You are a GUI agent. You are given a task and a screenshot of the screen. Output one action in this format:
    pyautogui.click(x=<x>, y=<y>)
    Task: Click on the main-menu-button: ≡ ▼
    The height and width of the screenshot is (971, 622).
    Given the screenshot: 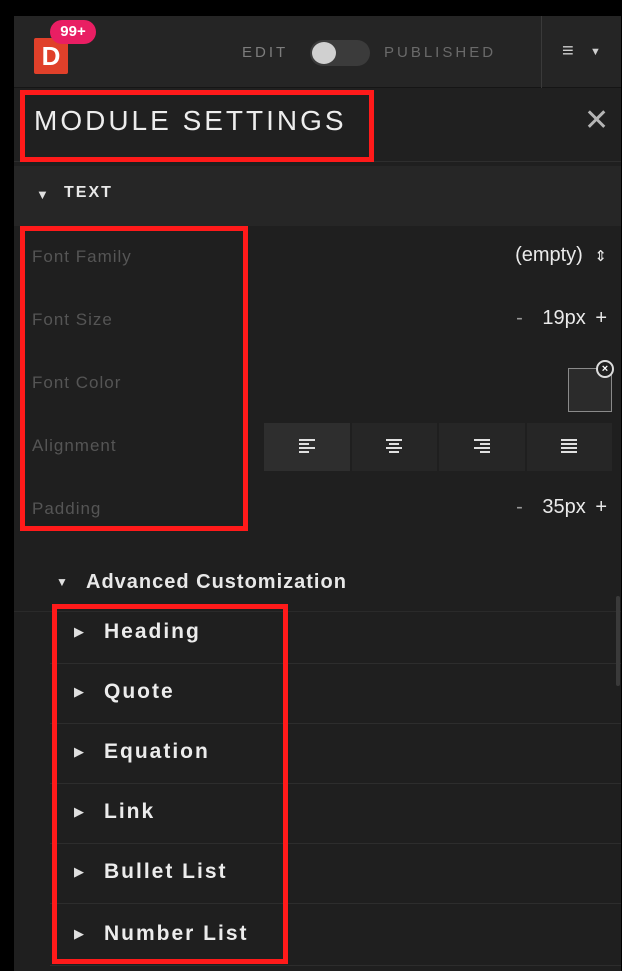 What is the action you would take?
    pyautogui.click(x=584, y=53)
    